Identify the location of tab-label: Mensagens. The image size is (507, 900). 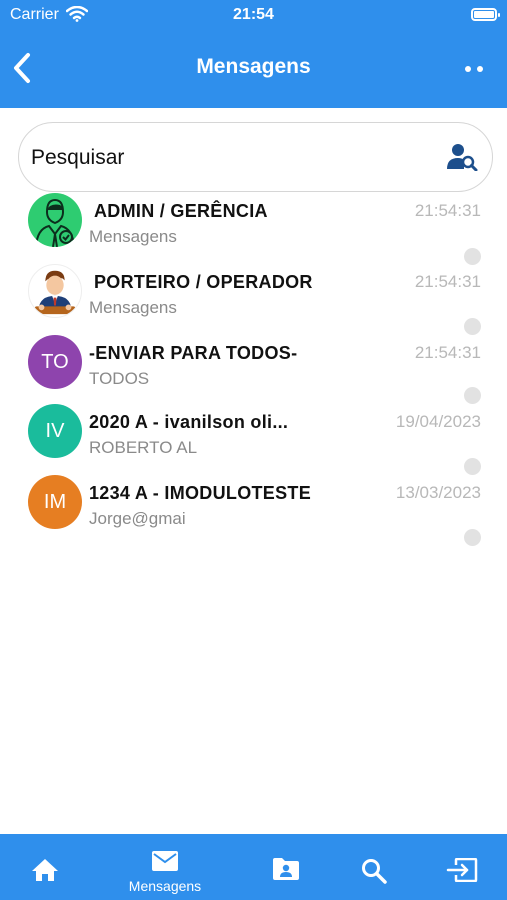
(165, 886).